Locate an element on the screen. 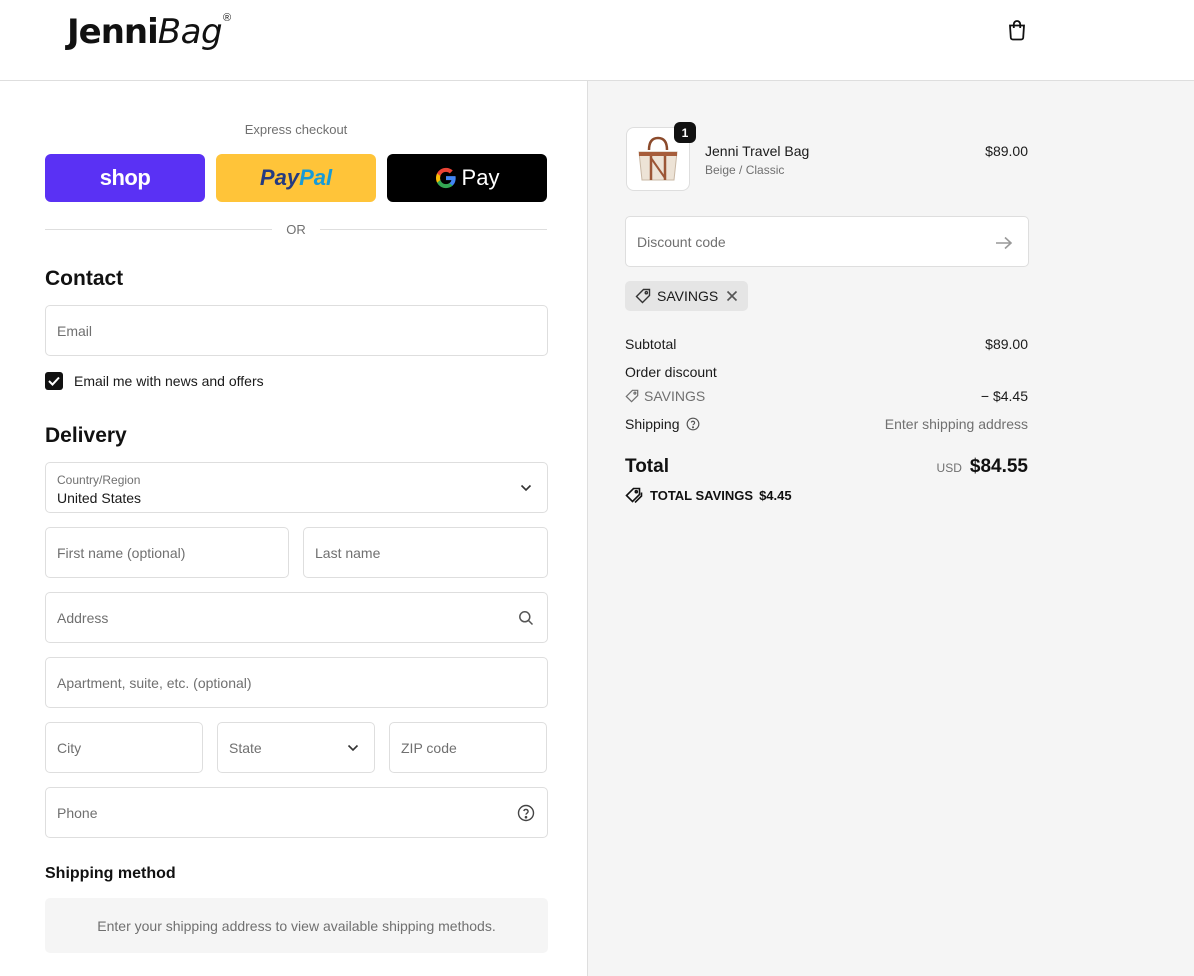 The image size is (1194, 976). shopping-bag-icon is located at coordinates (1017, 30).